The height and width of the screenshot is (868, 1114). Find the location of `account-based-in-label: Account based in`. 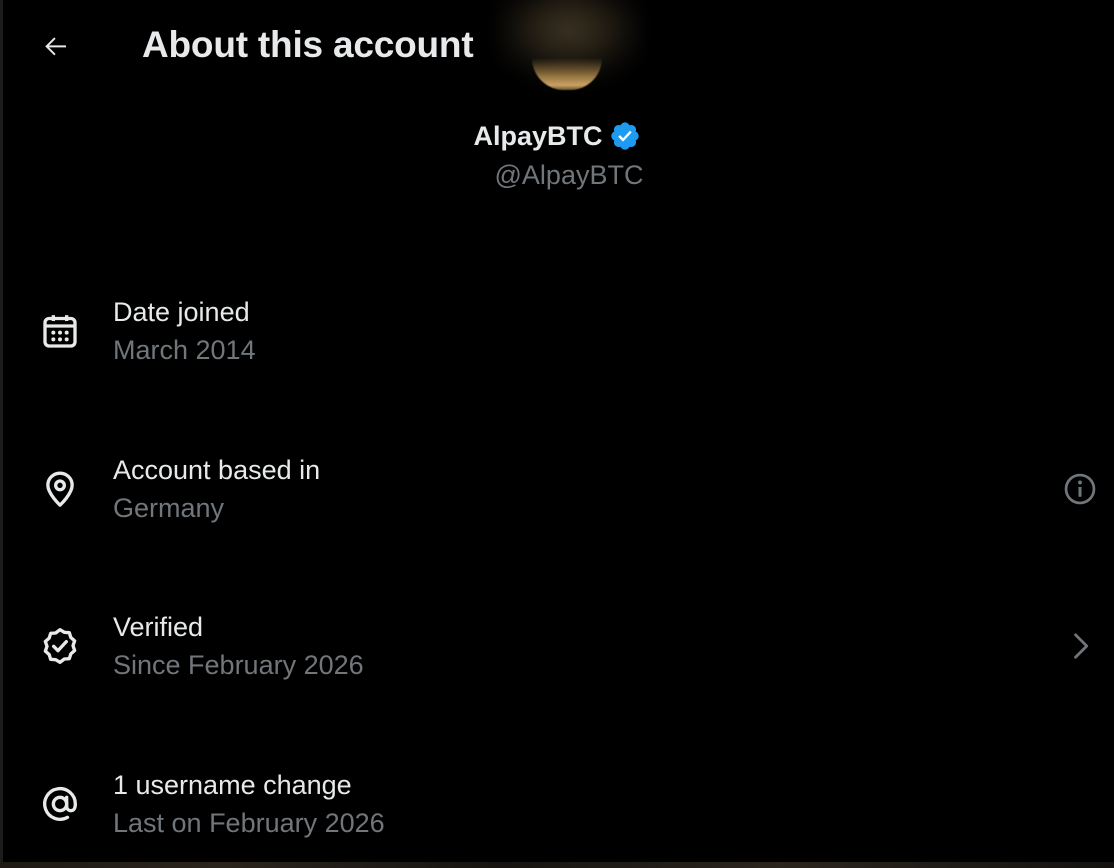

account-based-in-label: Account based in is located at coordinates (217, 470).